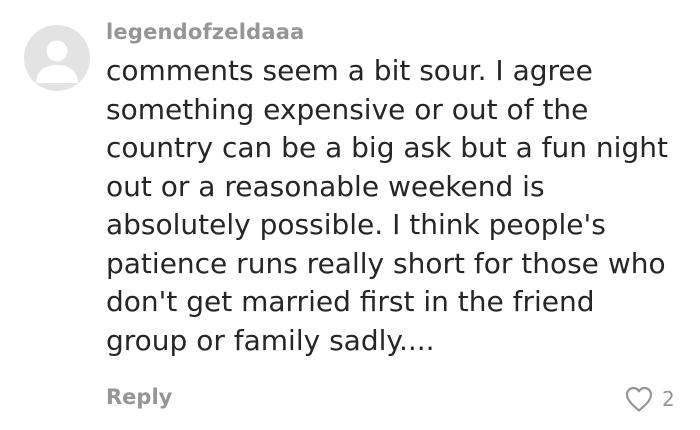 The width and height of the screenshot is (700, 430). I want to click on heart-outline-icon, so click(639, 399).